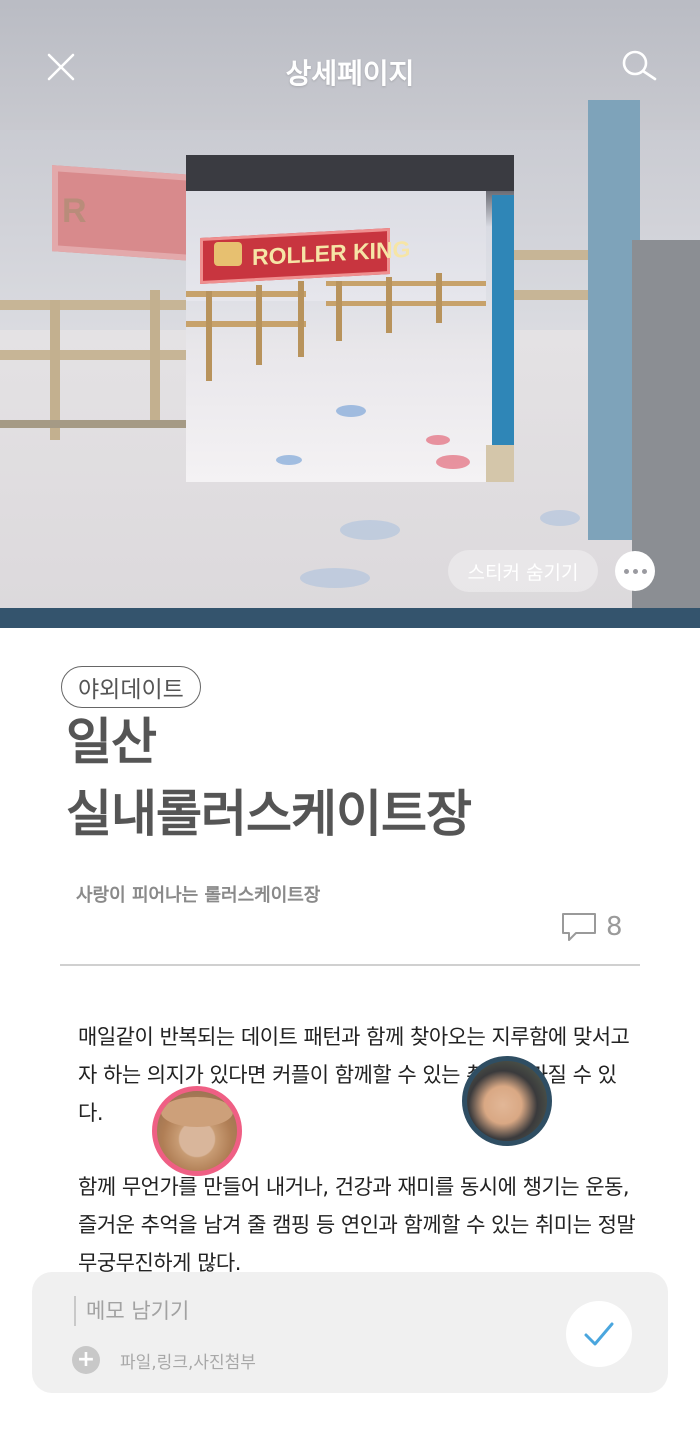 The width and height of the screenshot is (700, 1439). I want to click on article-subtitle: 사랑이 피어나는 롤러스케이트장, so click(198, 895).